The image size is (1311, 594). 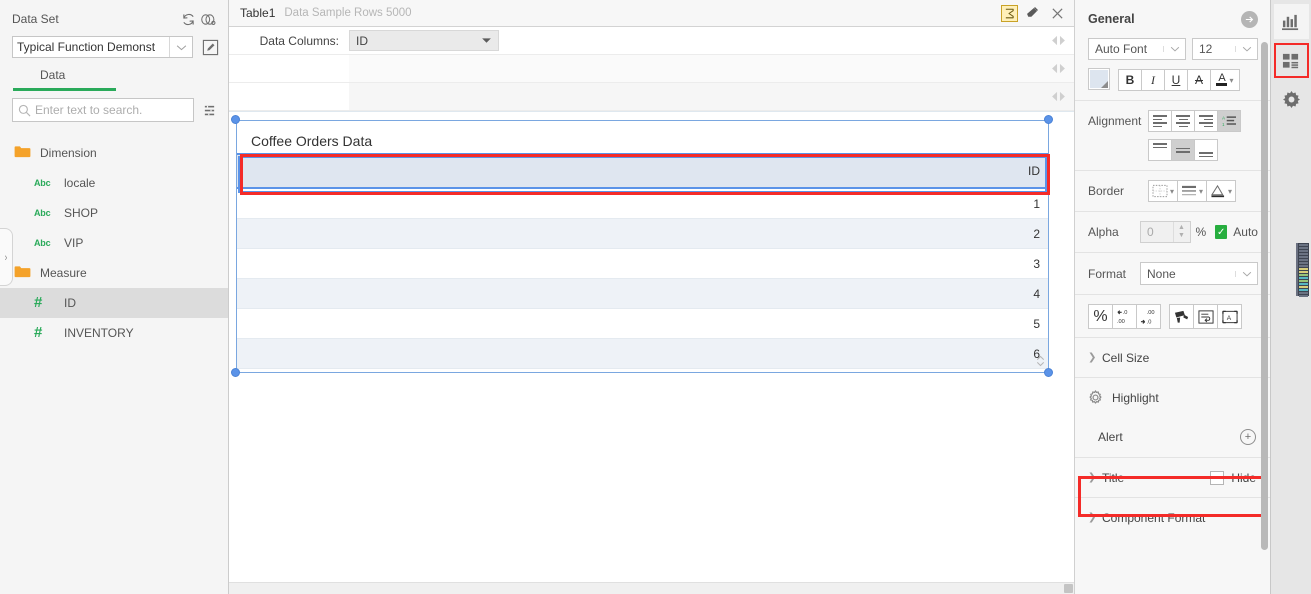 I want to click on wrap-text-button, so click(x=1205, y=316).